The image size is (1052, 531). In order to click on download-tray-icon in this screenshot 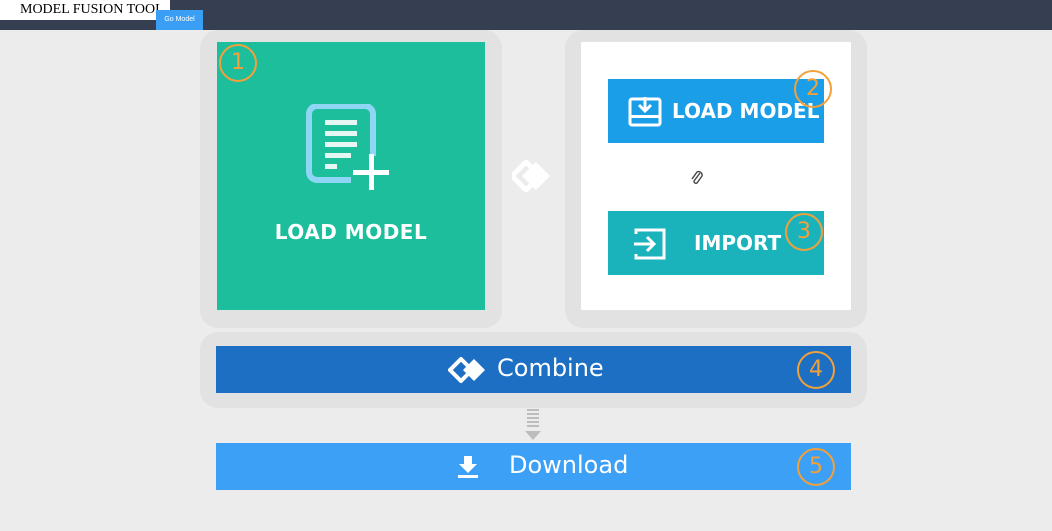, I will do `click(645, 112)`.